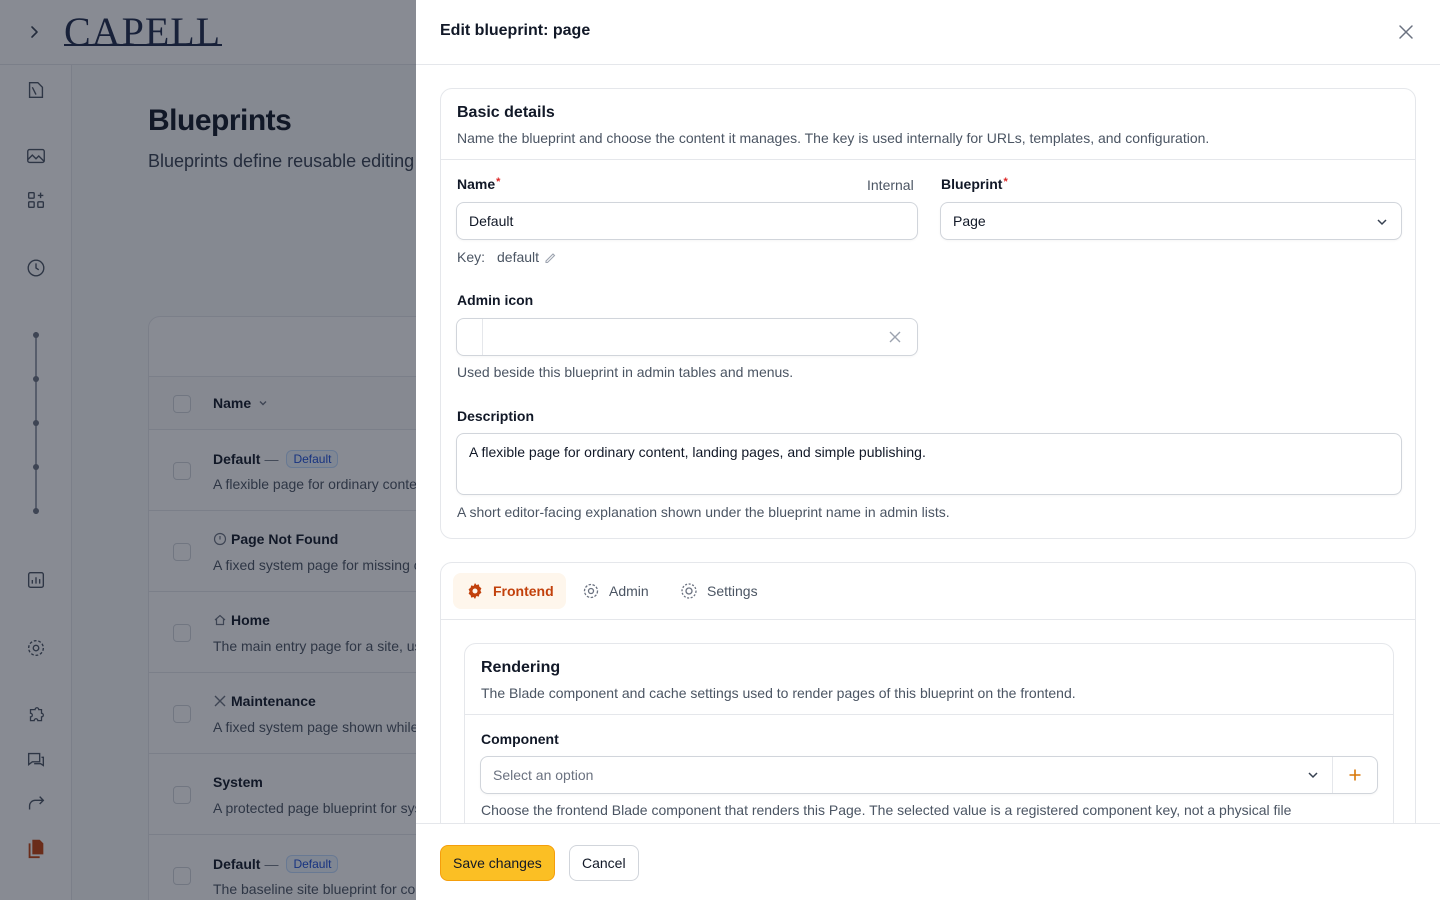 This screenshot has height=900, width=1440. Describe the element at coordinates (928, 32) in the screenshot. I see `drawer-header: Edit blueprint: page` at that location.